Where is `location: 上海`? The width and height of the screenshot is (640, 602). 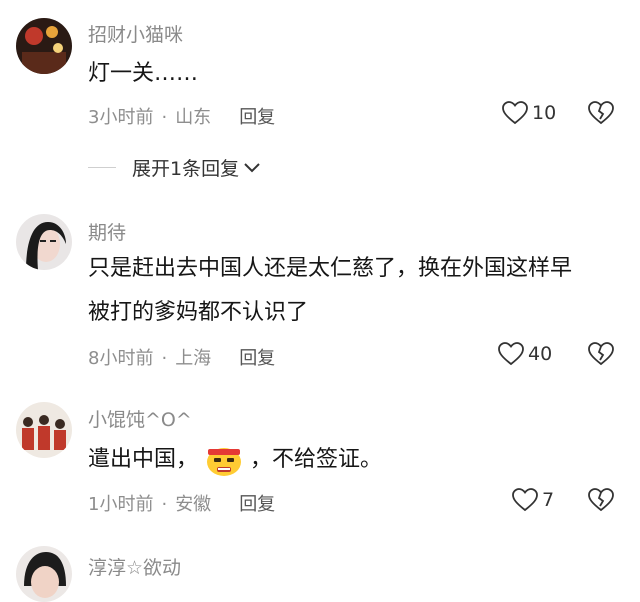
location: 上海 is located at coordinates (193, 358).